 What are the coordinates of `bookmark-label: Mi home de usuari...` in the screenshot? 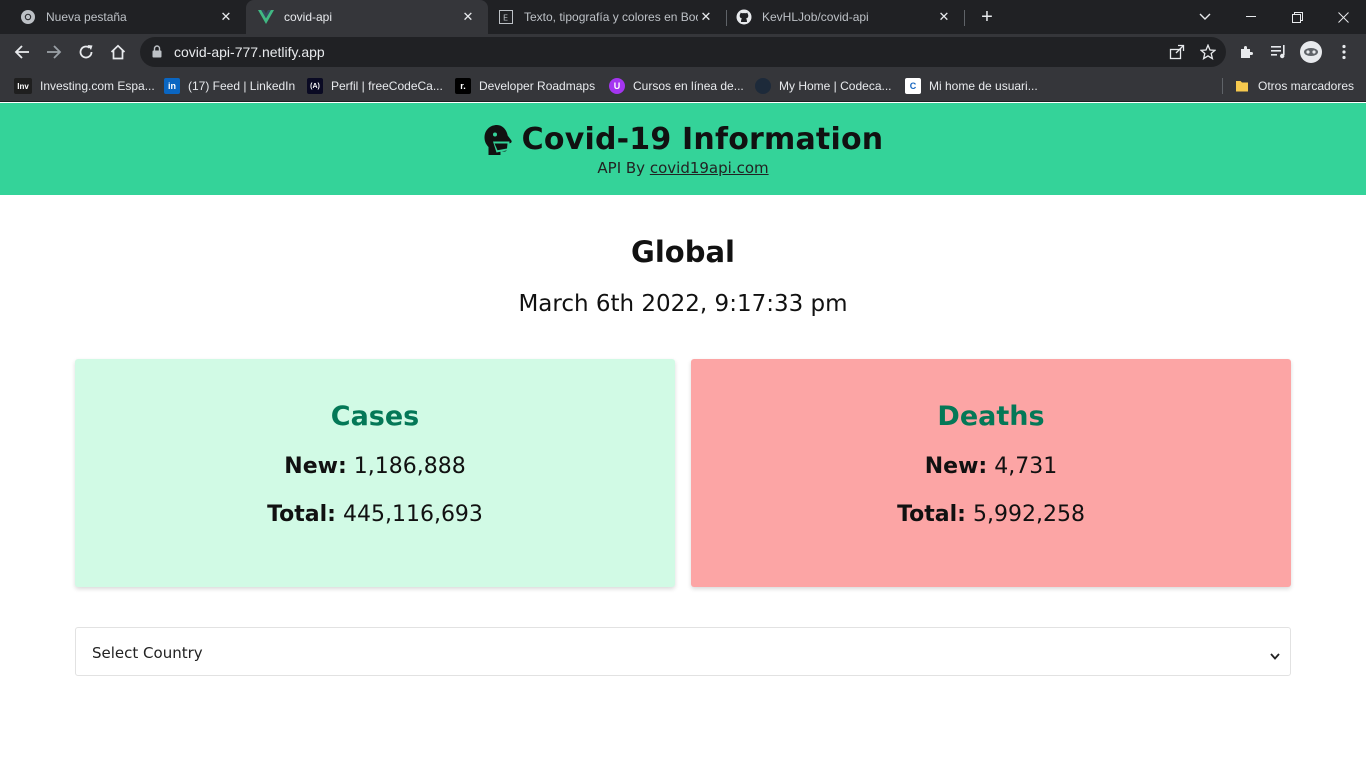 It's located at (983, 86).